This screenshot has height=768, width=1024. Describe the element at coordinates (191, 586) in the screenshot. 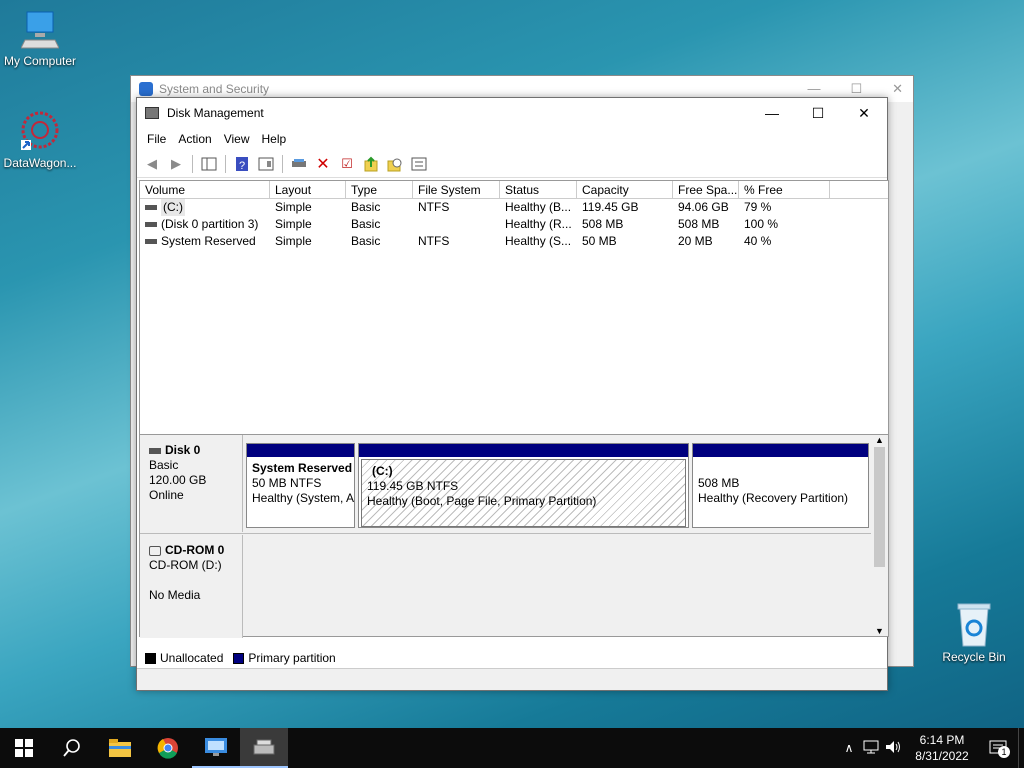

I see `cdrom-0-label: CD-ROM 0 CD-ROM (D:) No Media` at that location.